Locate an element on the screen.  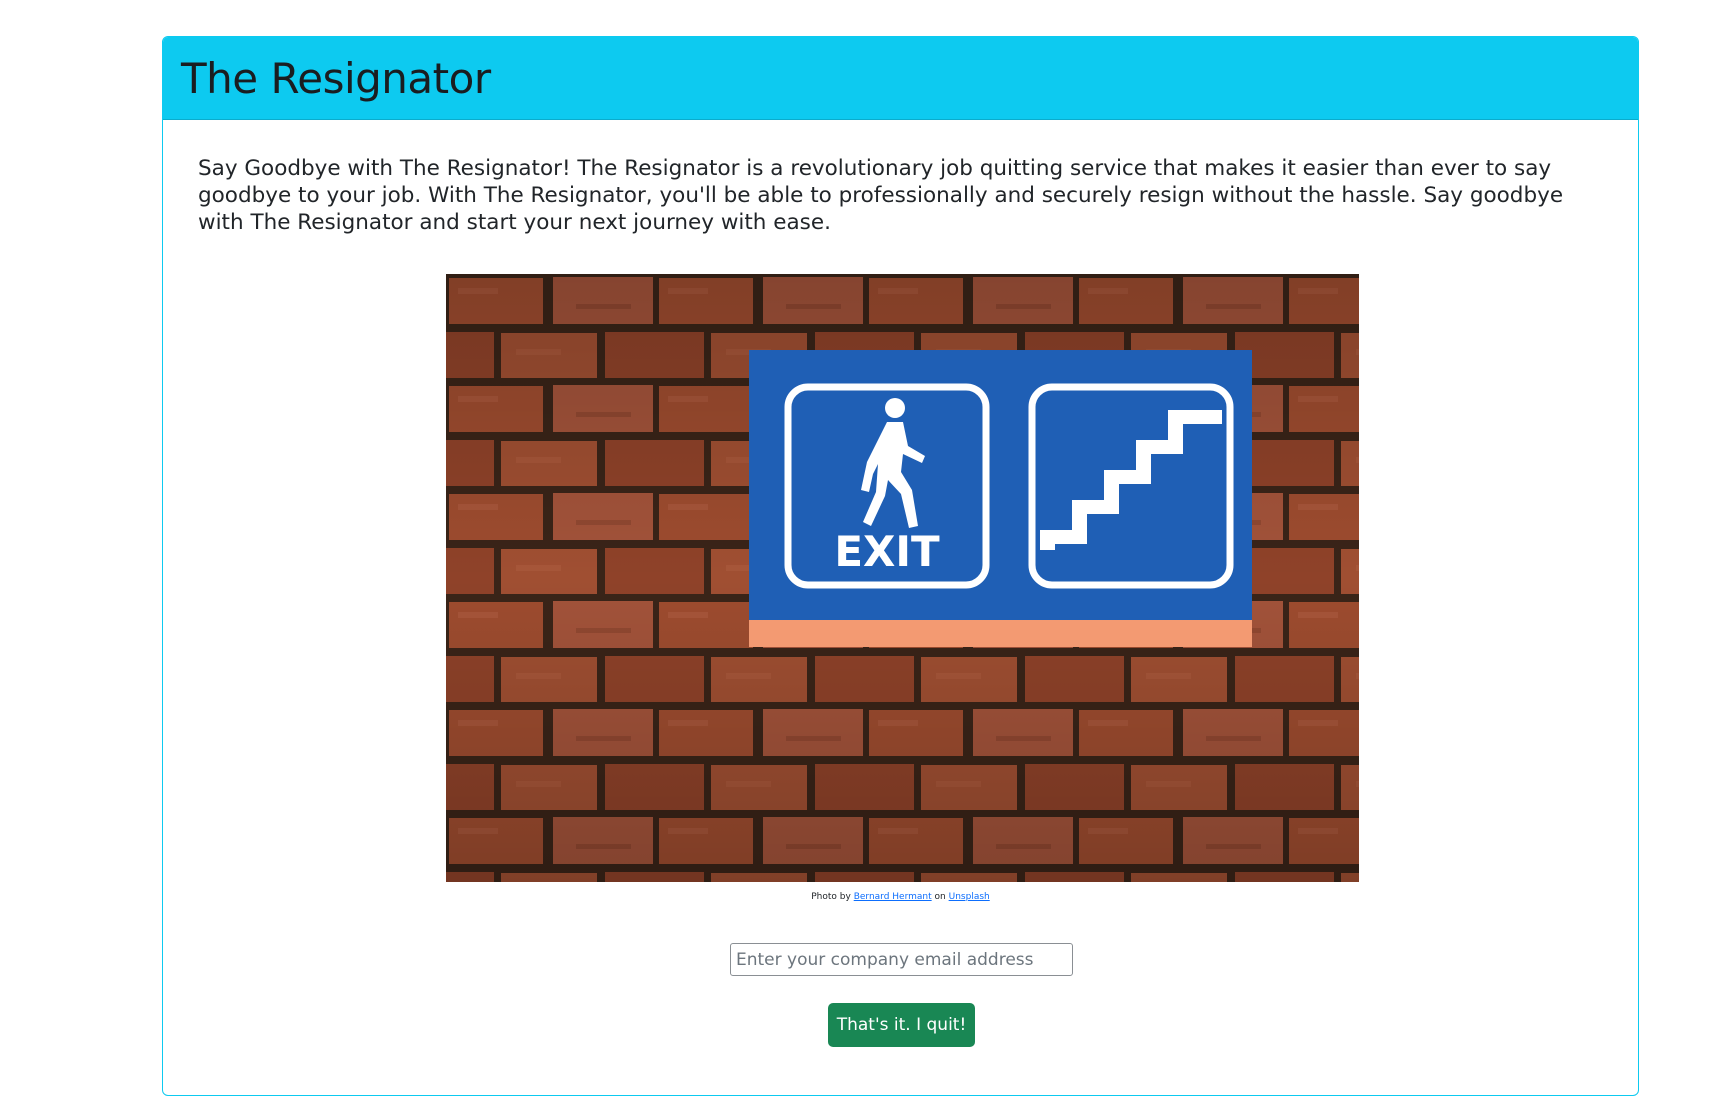
exit-sign: EXIT is located at coordinates (1000, 498).